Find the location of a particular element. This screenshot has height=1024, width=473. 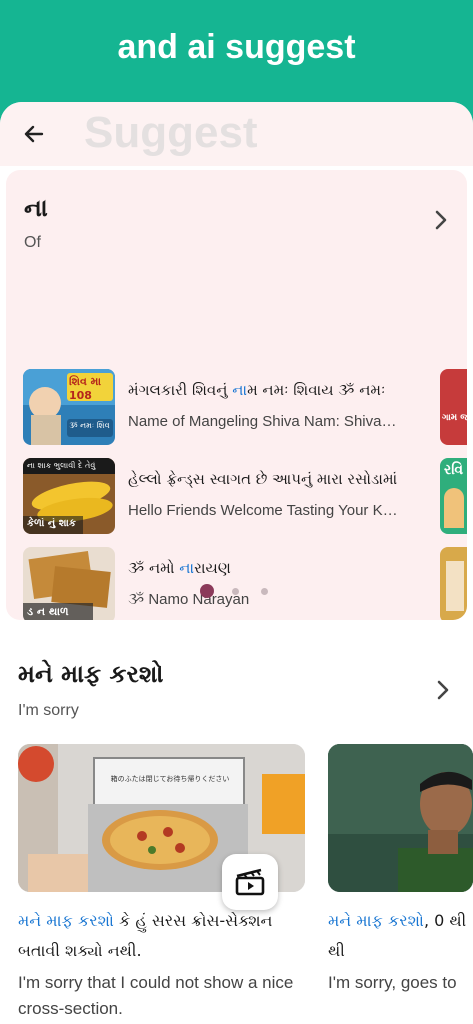

clip-badge is located at coordinates (250, 882).